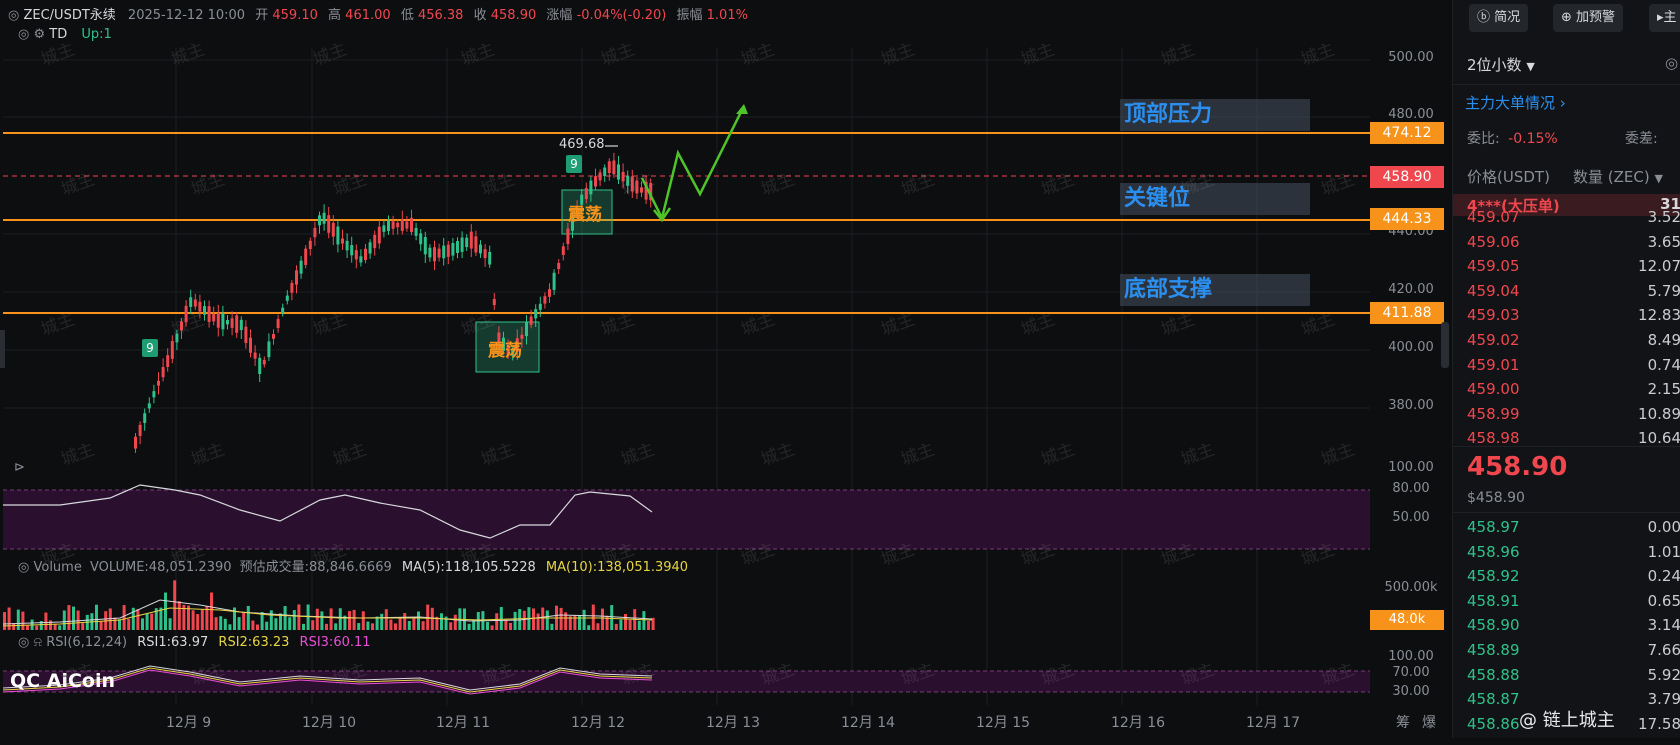  I want to click on rsi-label: RSI(6,12,24), so click(86, 642).